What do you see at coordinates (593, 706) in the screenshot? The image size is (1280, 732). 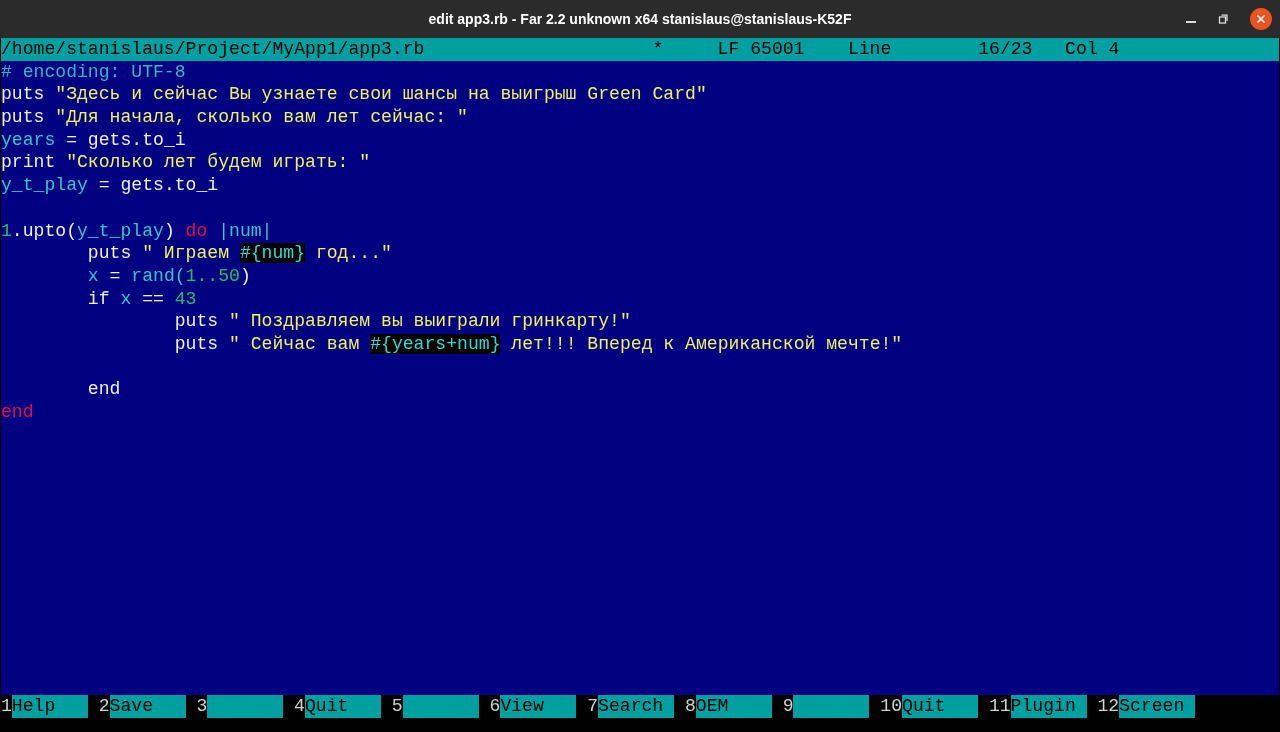 I see `function-key-number: 7` at bounding box center [593, 706].